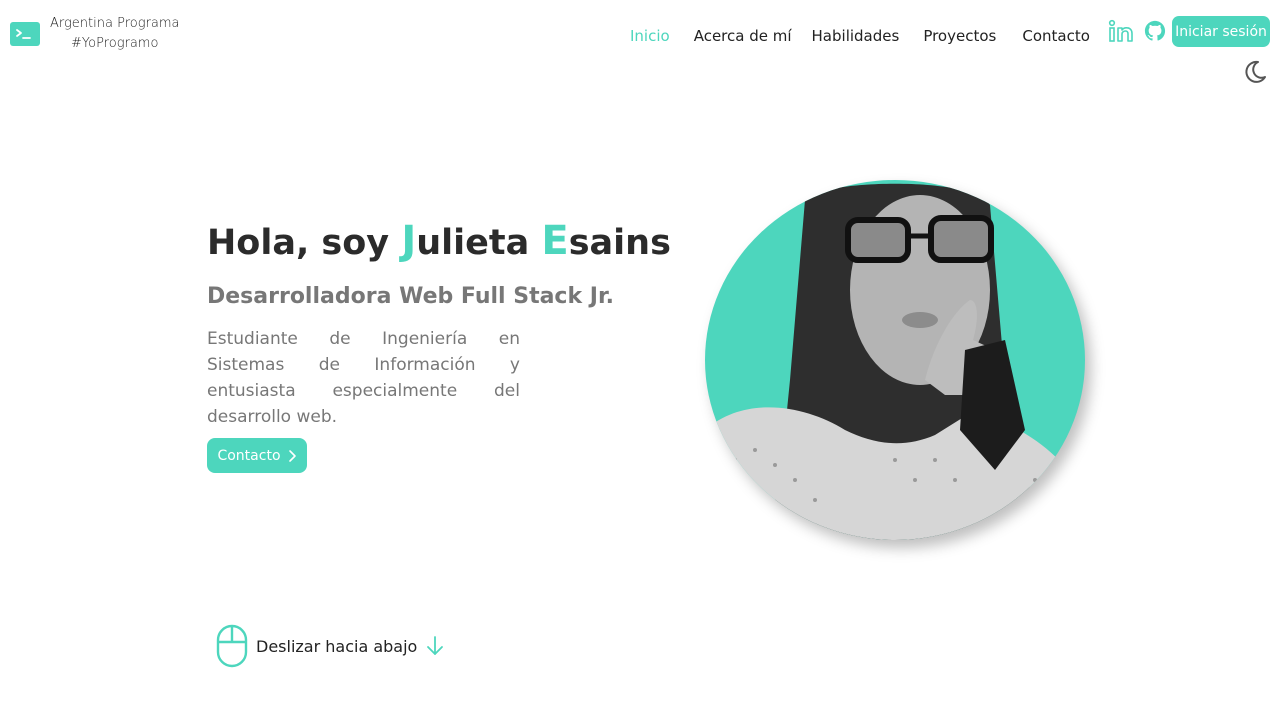 The image size is (1280, 720). I want to click on contact-button: Contacto, so click(257, 455).